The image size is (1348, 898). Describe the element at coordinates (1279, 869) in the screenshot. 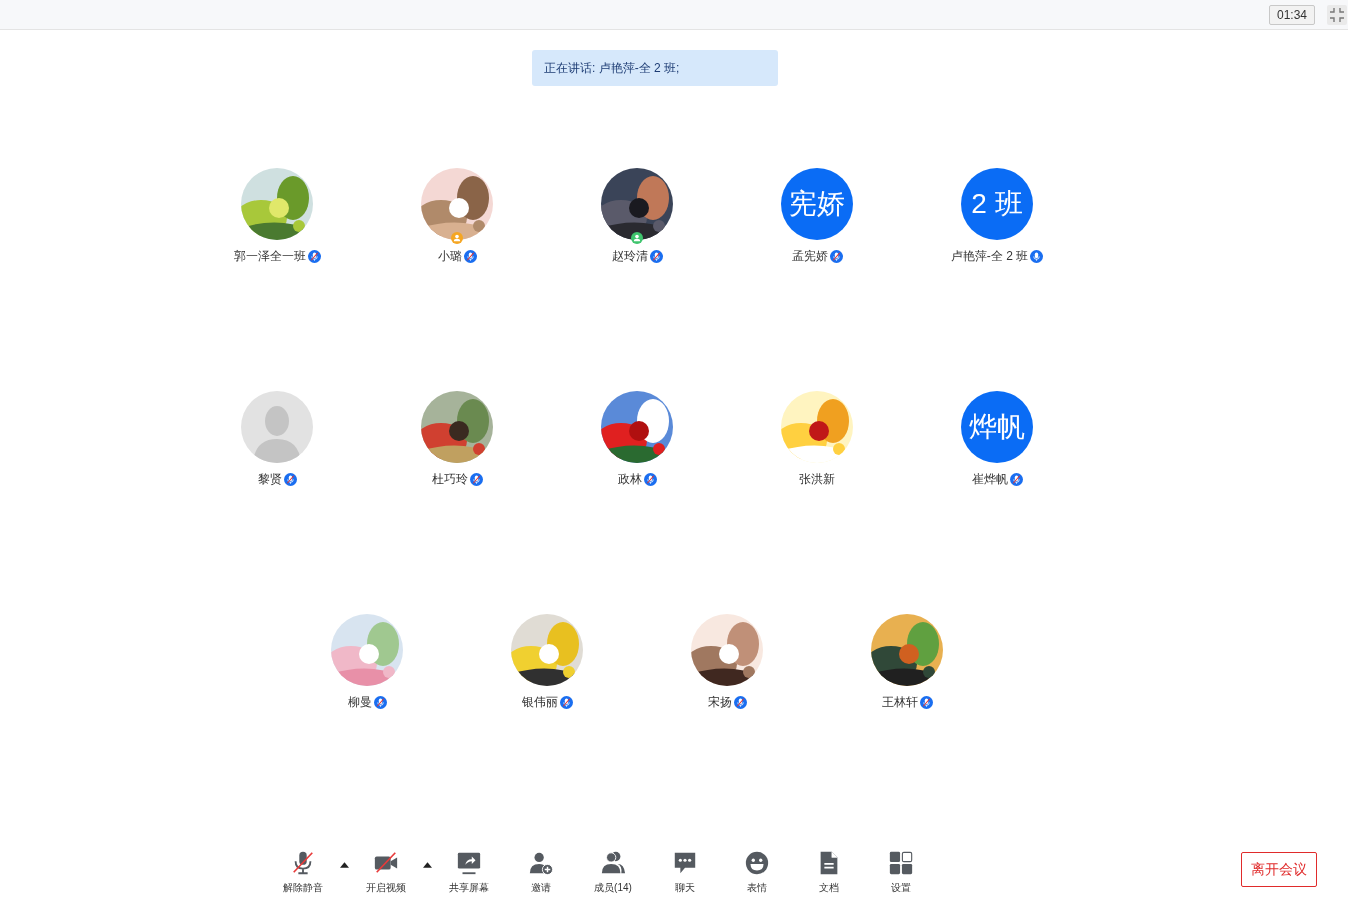

I see `leave-meeting-button: 离开会议` at that location.